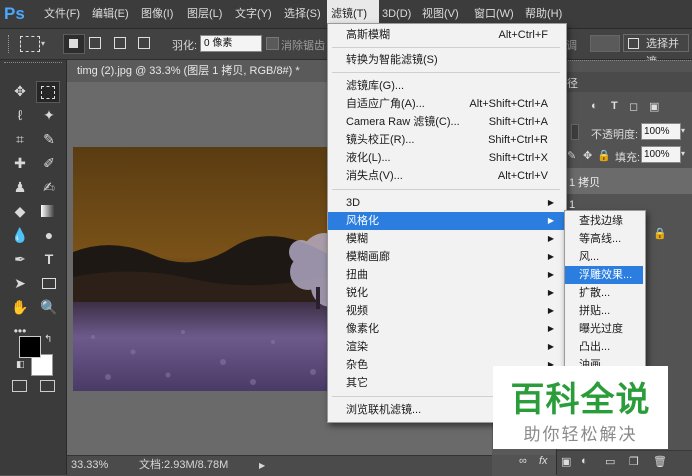 The image size is (692, 476). I want to click on subtract-selection-icon, so click(120, 43).